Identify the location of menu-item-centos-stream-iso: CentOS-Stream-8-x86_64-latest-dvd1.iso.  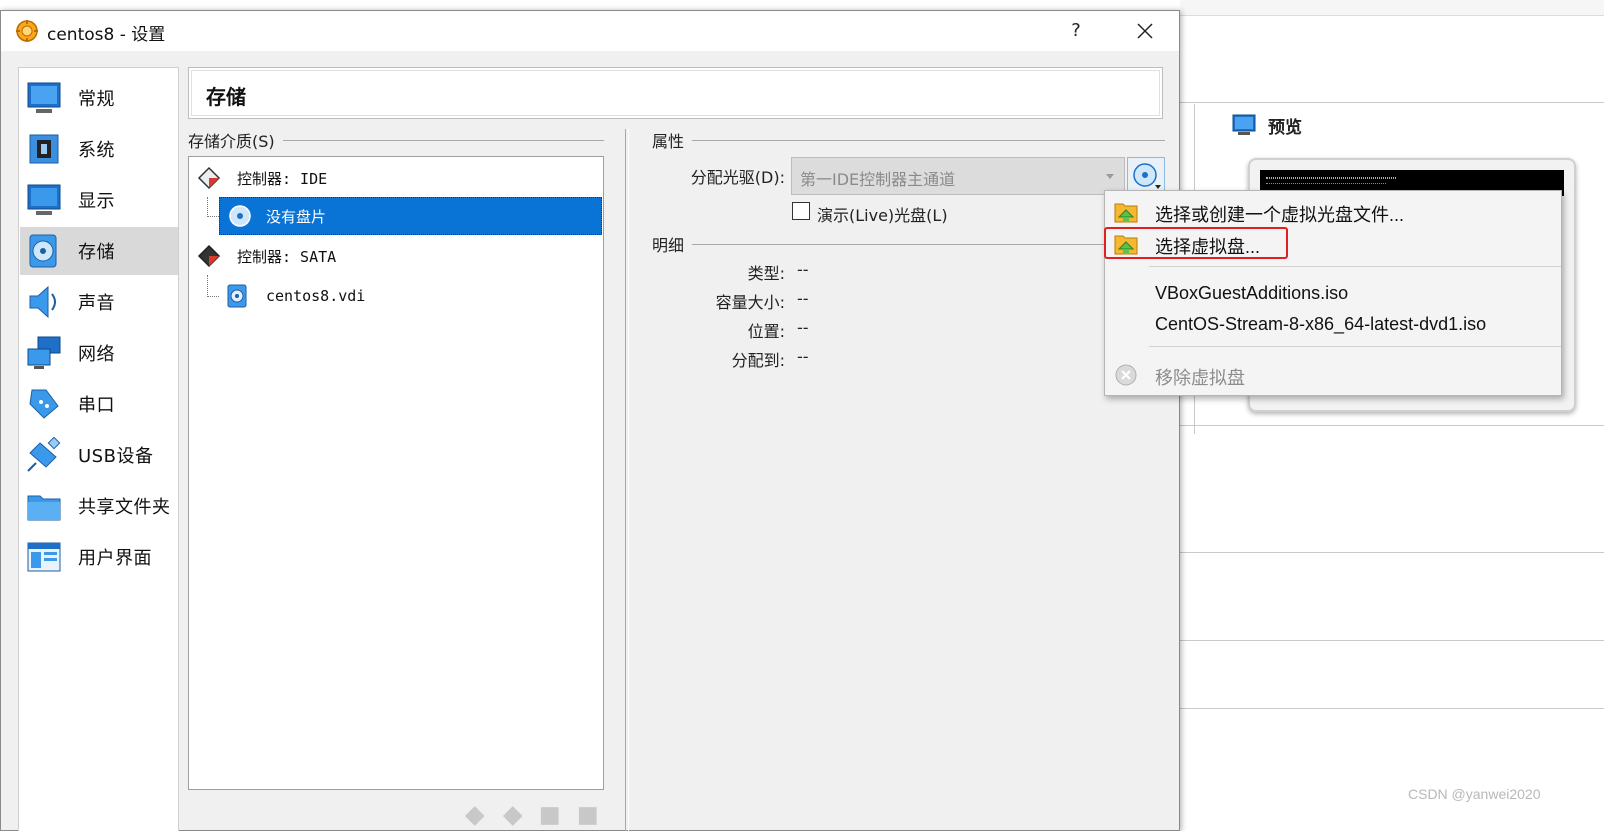
(1333, 325).